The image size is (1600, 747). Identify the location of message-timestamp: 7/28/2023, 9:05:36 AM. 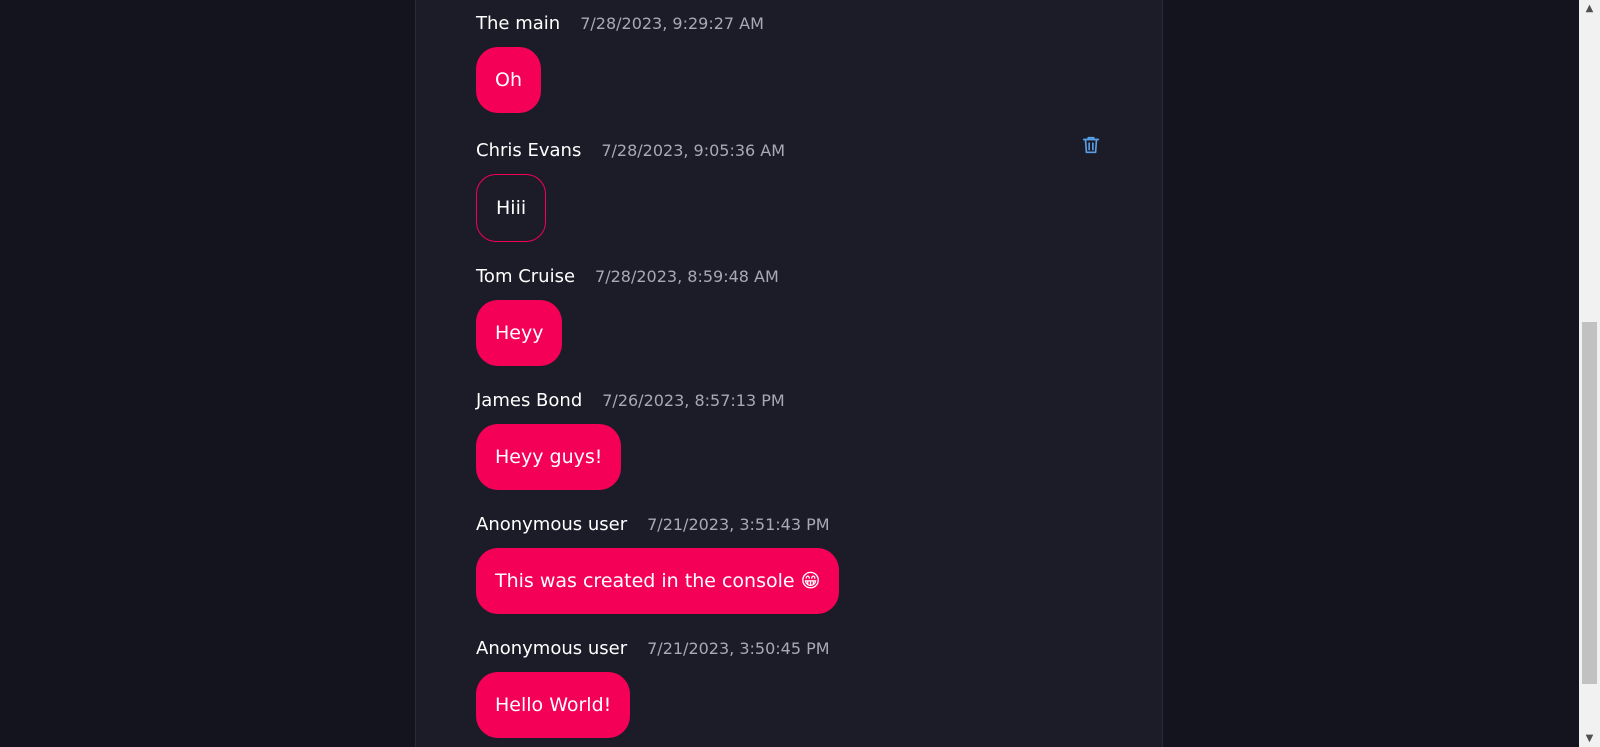
(693, 150).